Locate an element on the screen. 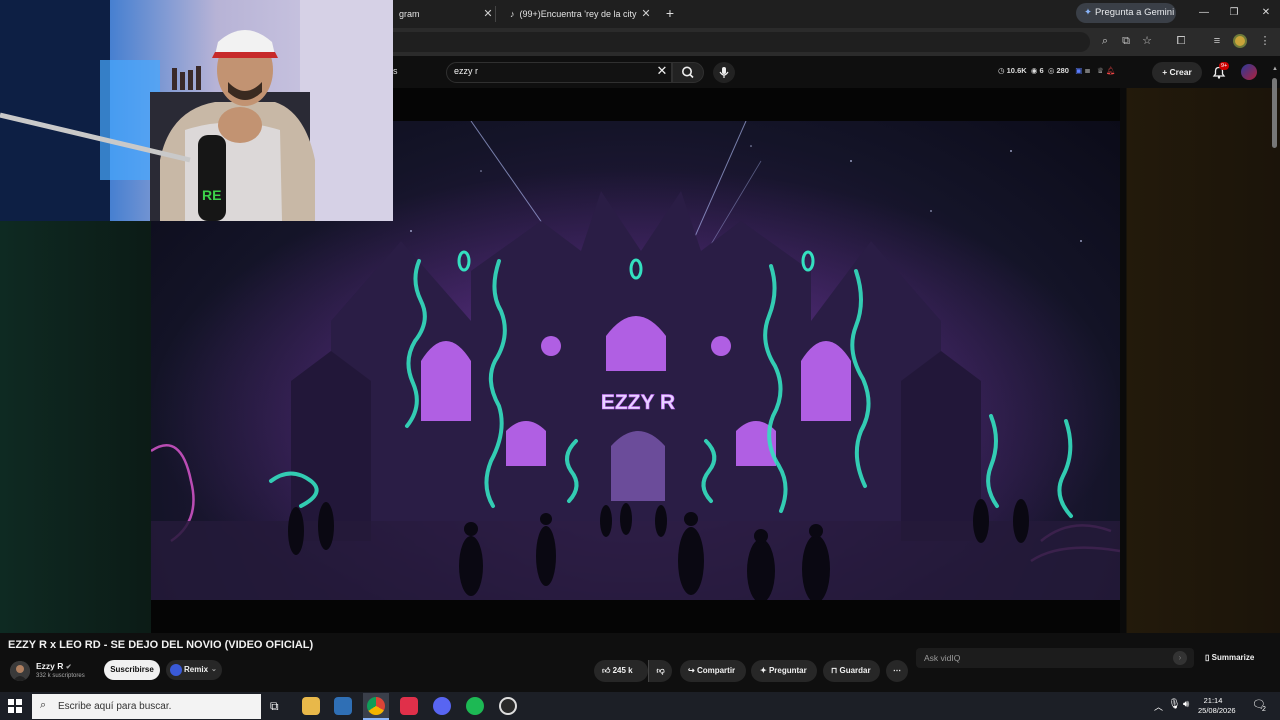  summarize-label: Summarize is located at coordinates (1233, 657).